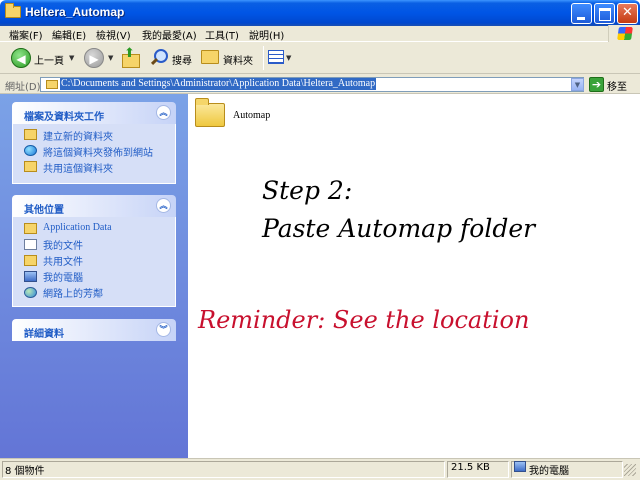  Describe the element at coordinates (276, 57) in the screenshot. I see `views-icon` at that location.